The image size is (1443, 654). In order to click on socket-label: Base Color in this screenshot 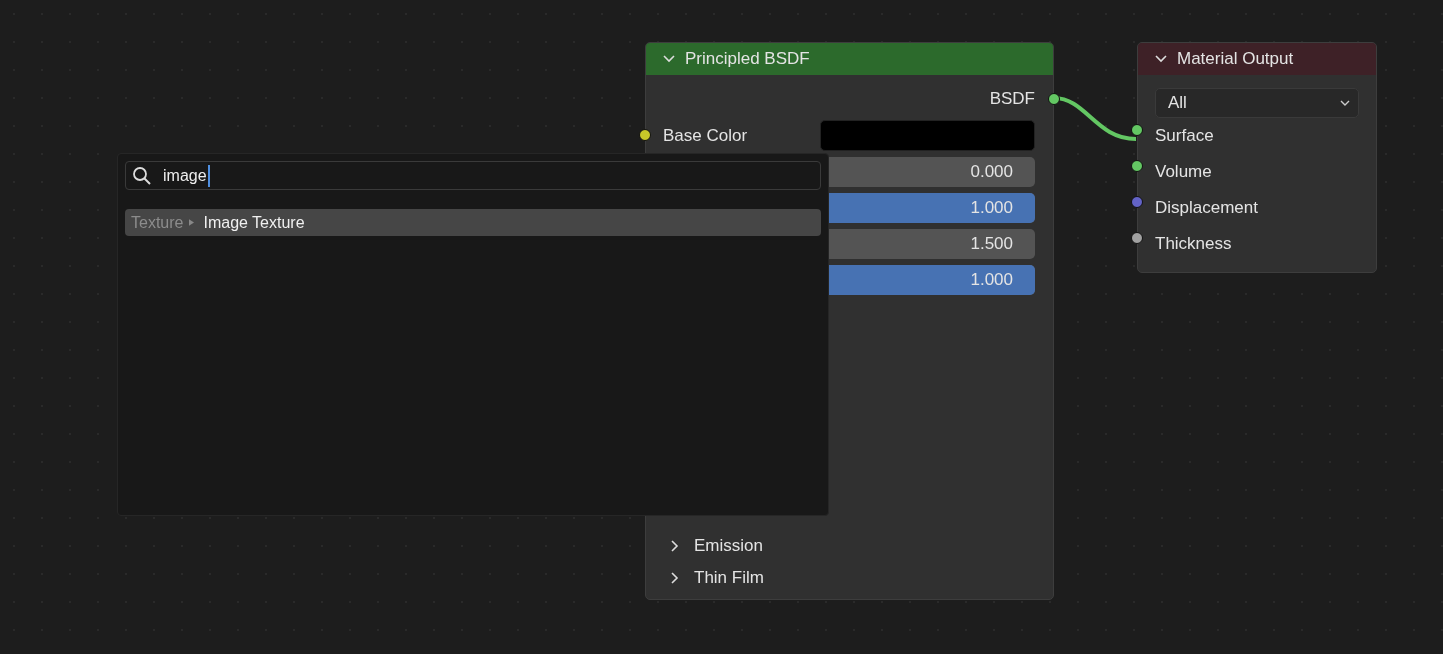, I will do `click(706, 135)`.